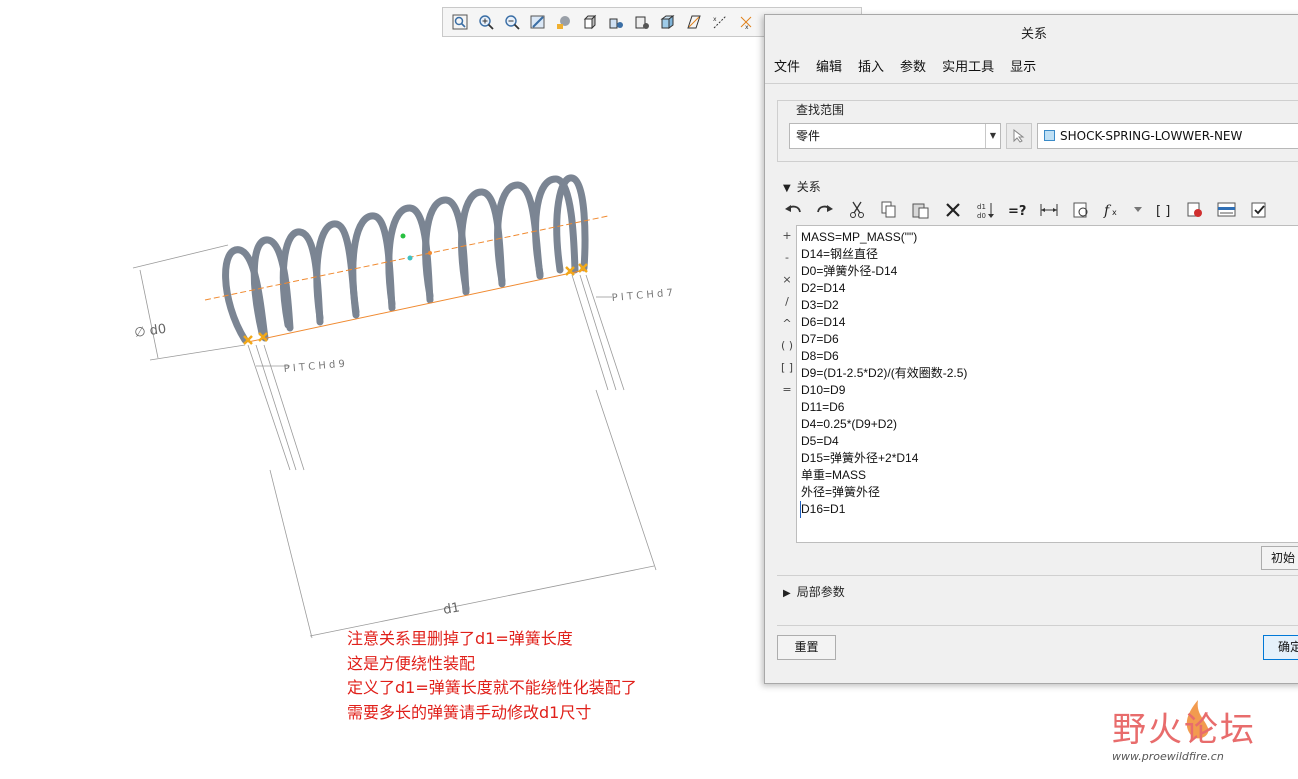 The height and width of the screenshot is (779, 1298). What do you see at coordinates (1280, 647) in the screenshot?
I see `ok-button: 确定` at bounding box center [1280, 647].